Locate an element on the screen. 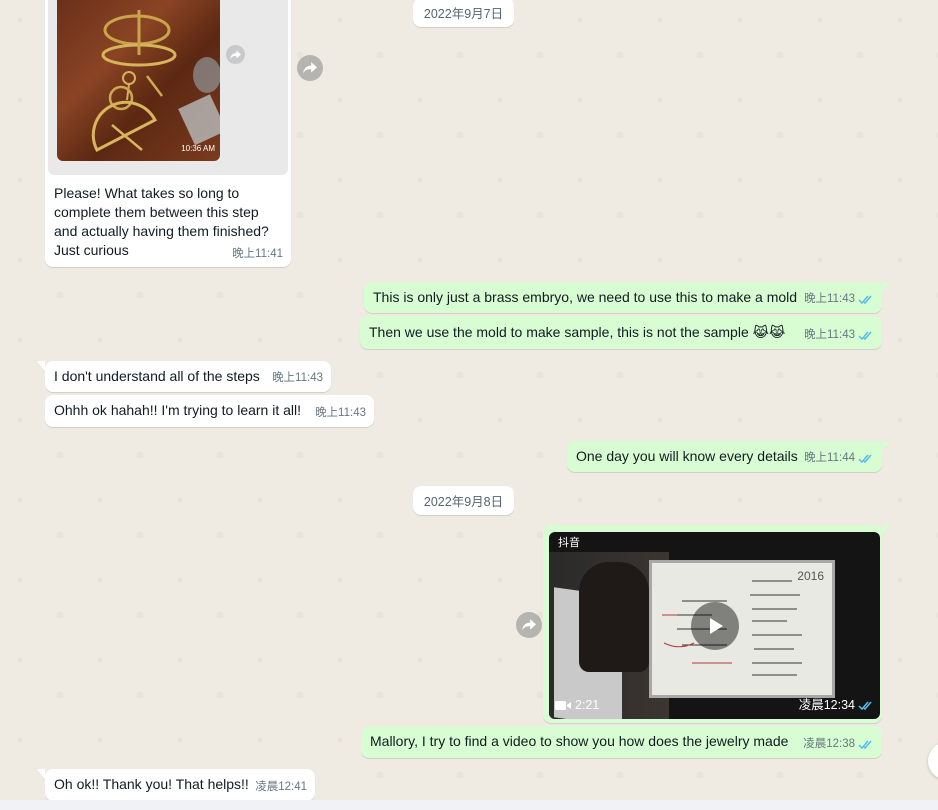 The image size is (938, 810). message-time: 凌晨12:38 is located at coordinates (829, 744).